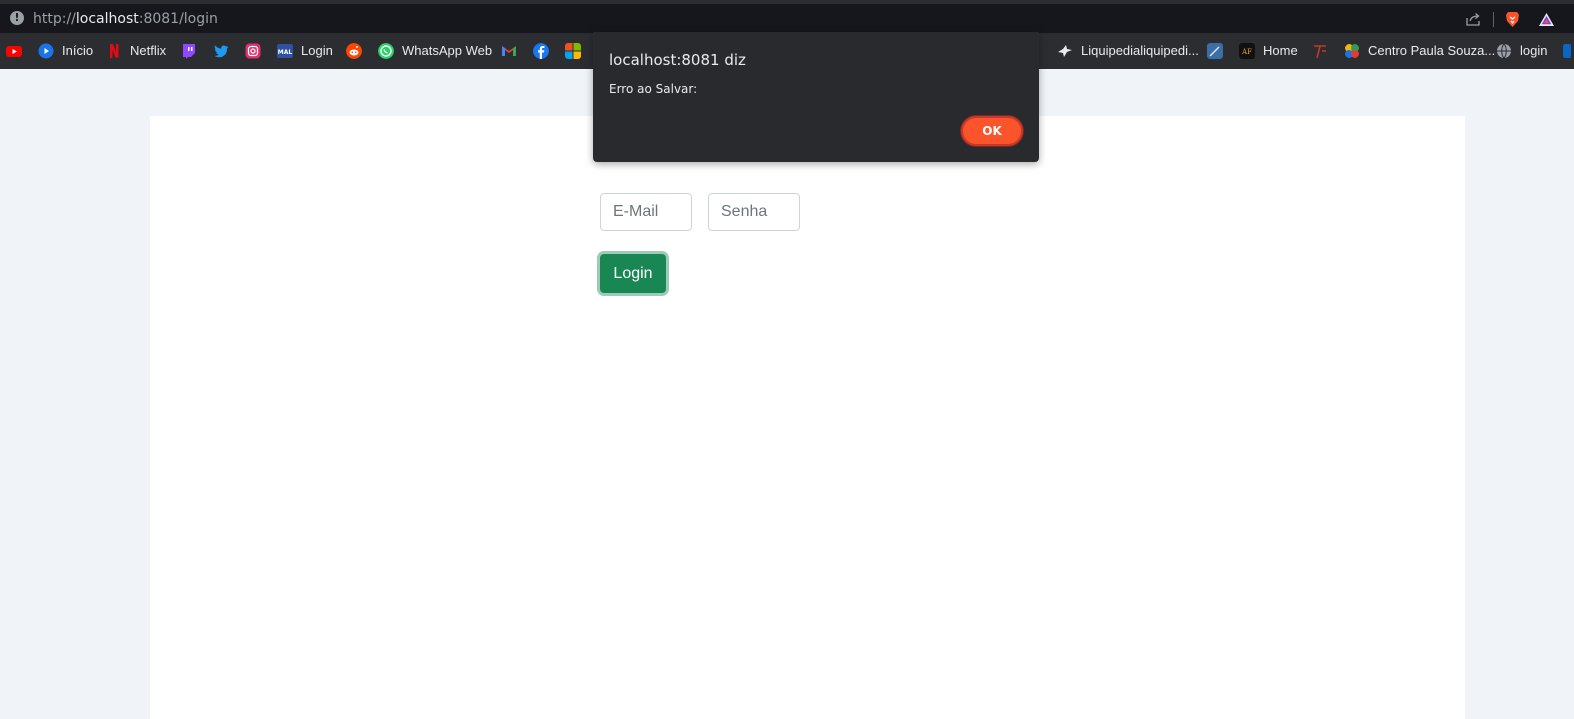 This screenshot has height=719, width=1574. I want to click on alert-message: Erro ao Salvar:, so click(653, 89).